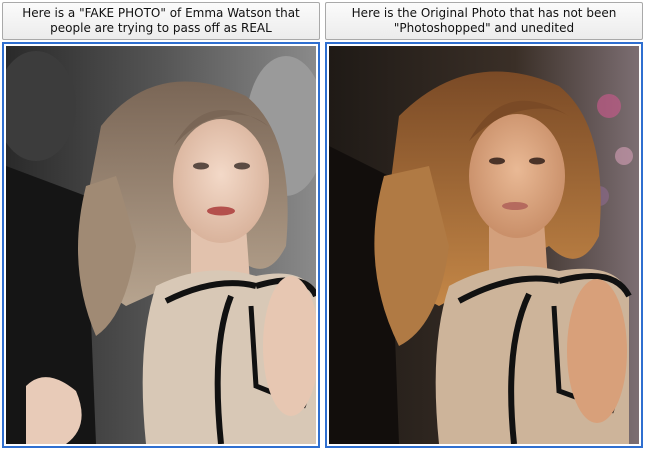 This screenshot has width=646, height=450. What do you see at coordinates (161, 28) in the screenshot?
I see `fake-caption-line-2: people are trying to pass off as REAL` at bounding box center [161, 28].